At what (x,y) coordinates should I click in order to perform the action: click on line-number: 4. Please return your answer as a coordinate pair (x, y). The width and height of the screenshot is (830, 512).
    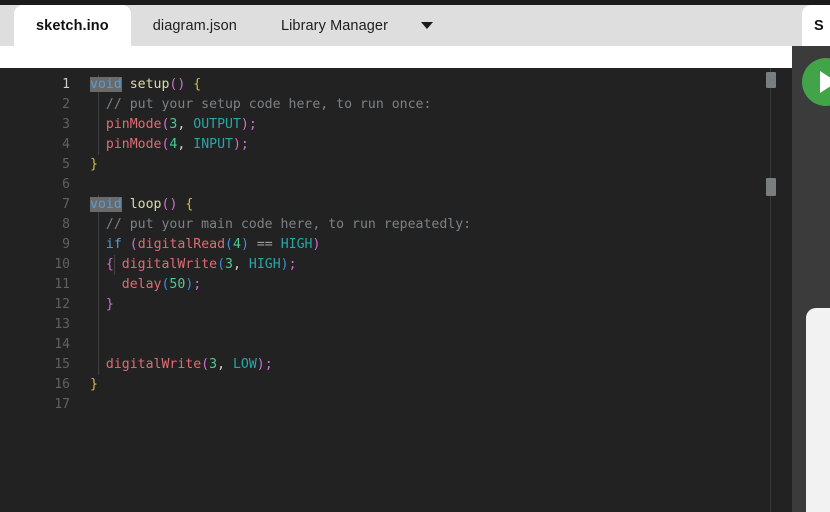
    Looking at the image, I should click on (66, 144).